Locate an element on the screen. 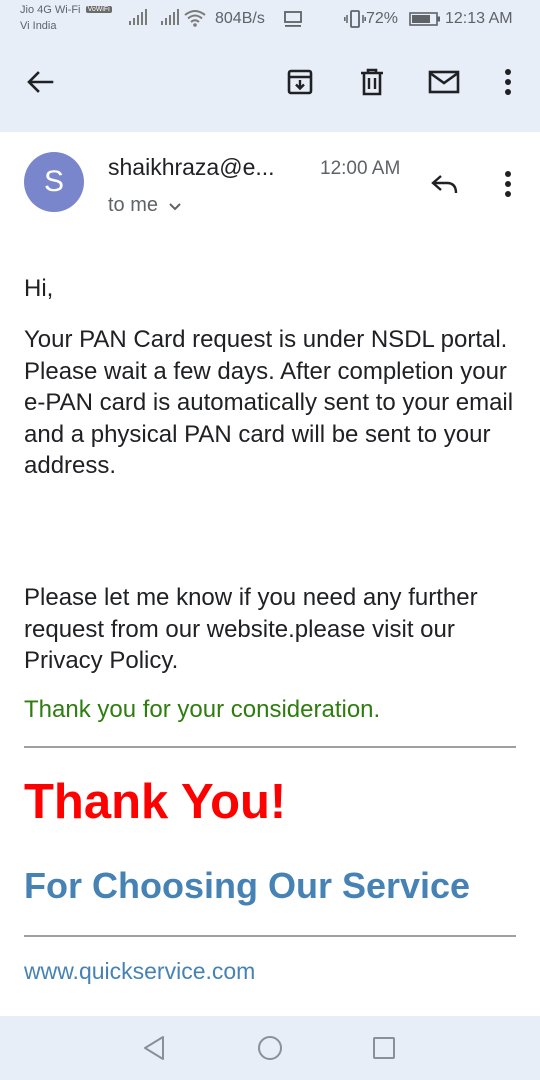  battery-icon is located at coordinates (424, 19).